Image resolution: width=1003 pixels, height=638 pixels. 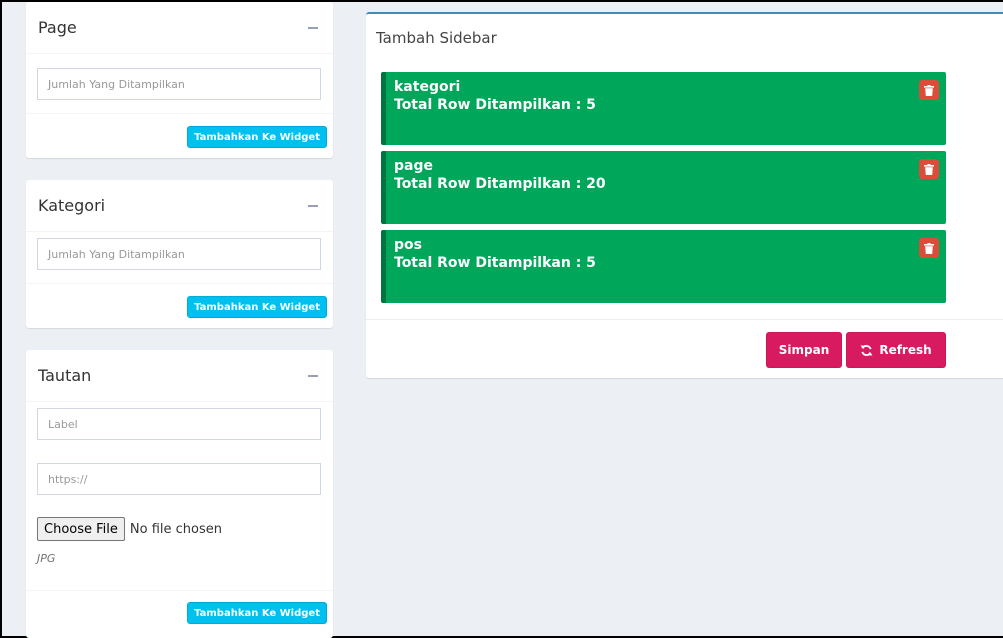 I want to click on widget-item-page: page Total Row Ditampilkan : 20, so click(x=663, y=187).